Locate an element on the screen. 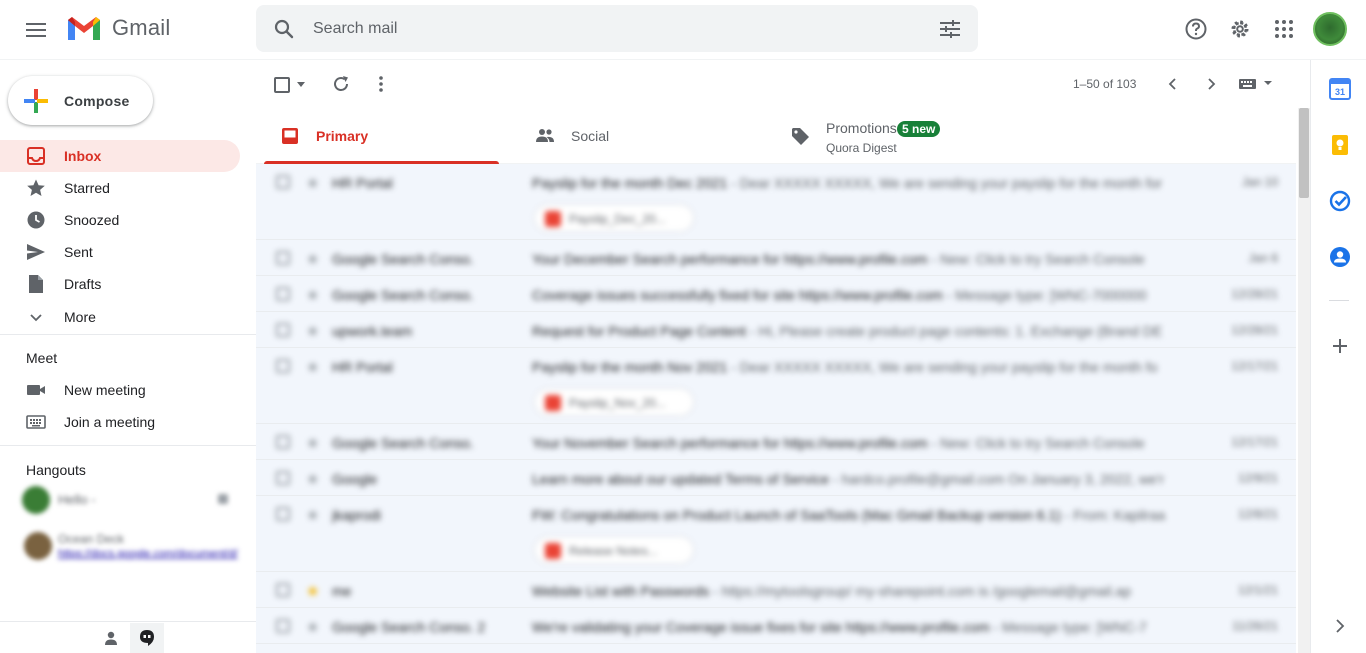 The height and width of the screenshot is (653, 1366). sidebar-item-inbox: Inbox is located at coordinates (120, 156).